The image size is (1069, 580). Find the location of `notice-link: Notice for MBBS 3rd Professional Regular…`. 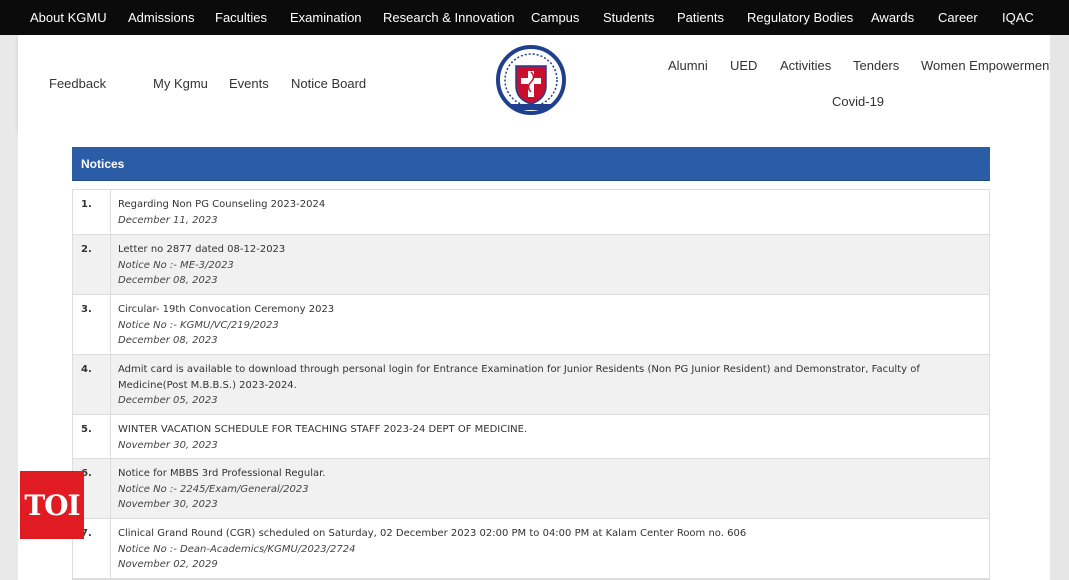

notice-link: Notice for MBBS 3rd Professional Regular… is located at coordinates (549, 474).